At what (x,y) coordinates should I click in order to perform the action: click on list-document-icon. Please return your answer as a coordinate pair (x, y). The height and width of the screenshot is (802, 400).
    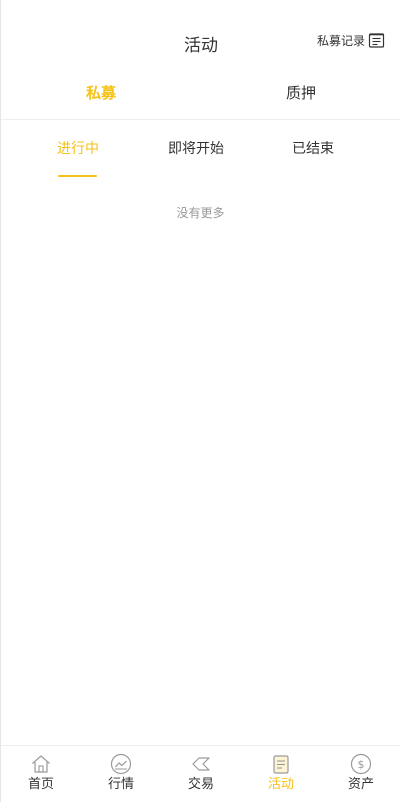
    Looking at the image, I should click on (376, 40).